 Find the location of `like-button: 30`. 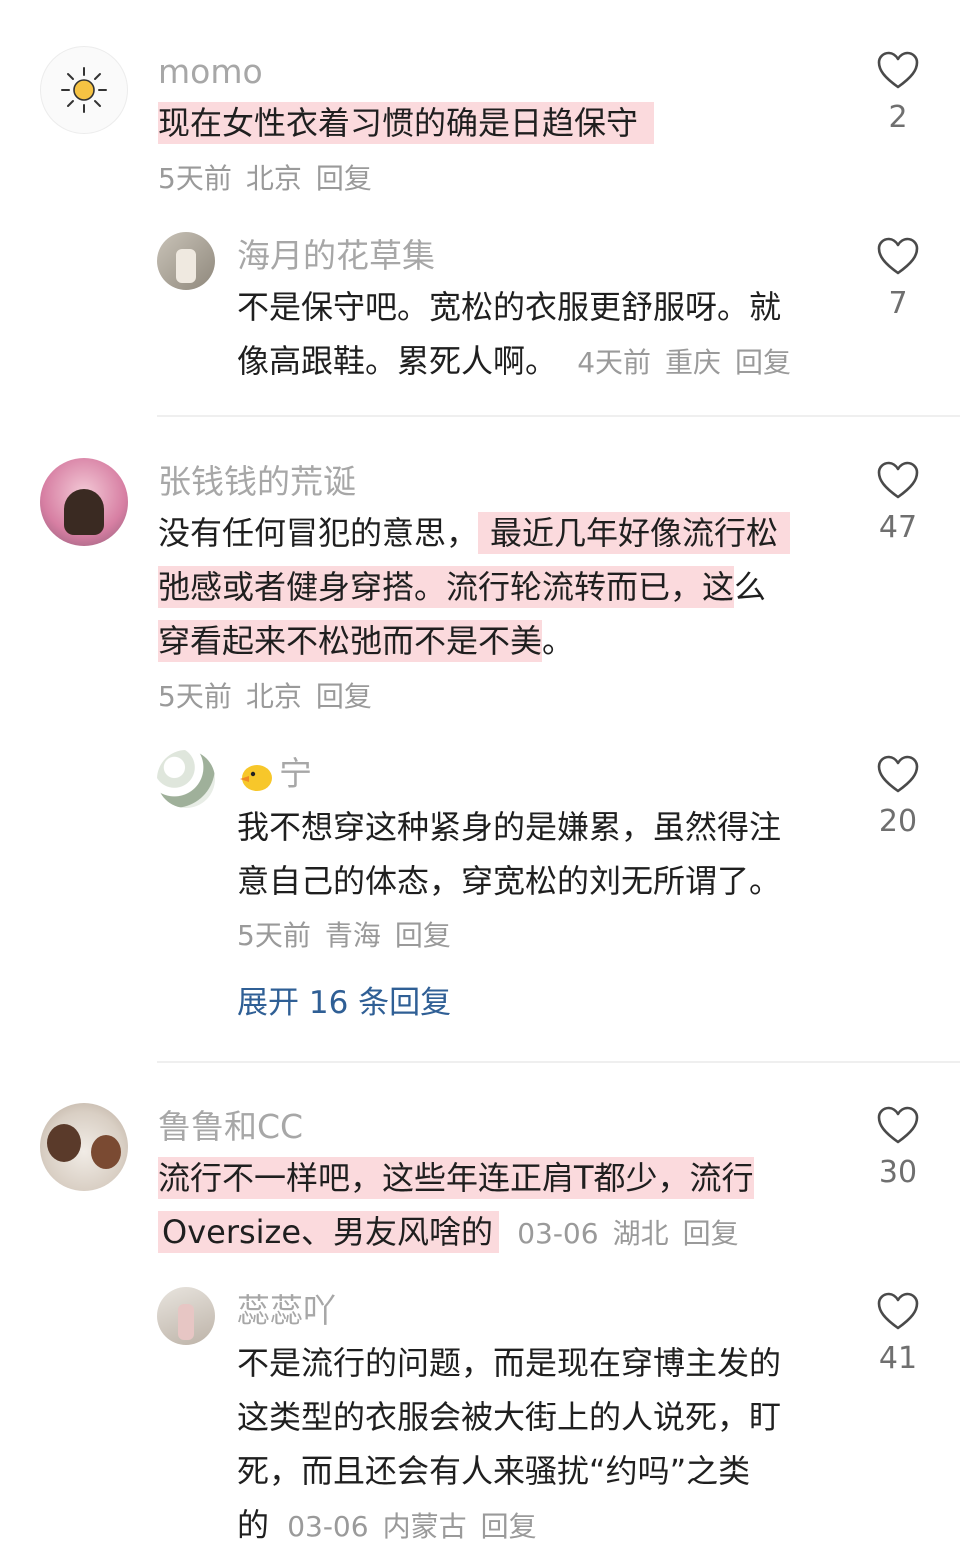

like-button: 30 is located at coordinates (898, 1148).